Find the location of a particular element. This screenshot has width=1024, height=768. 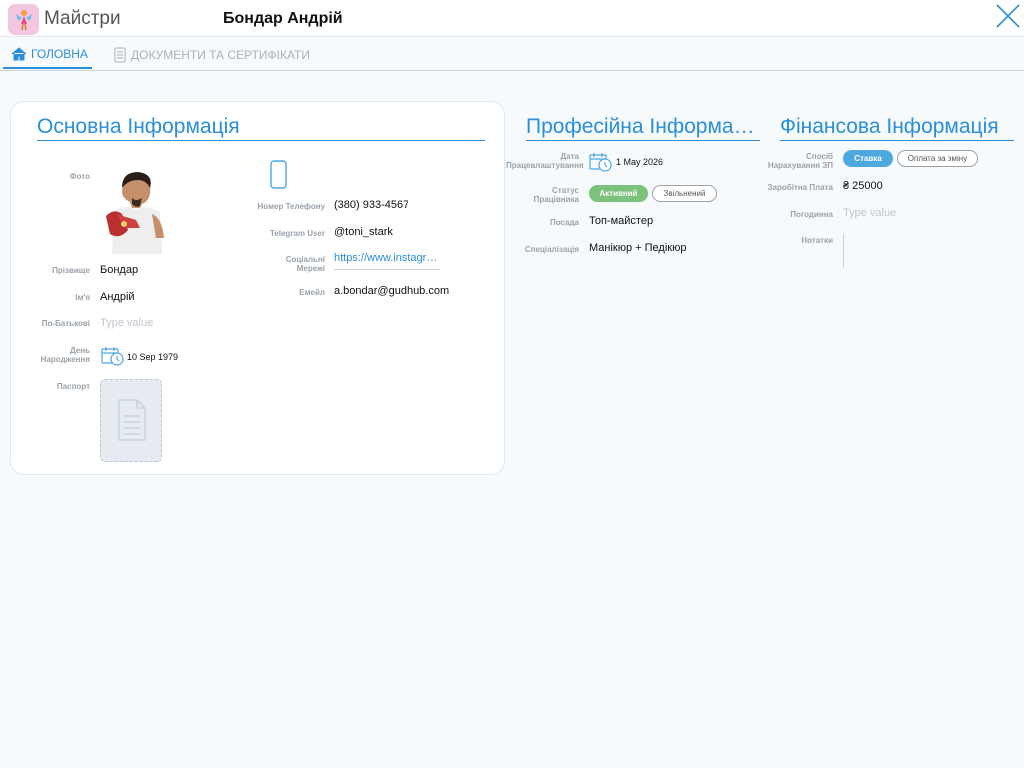

name-field: Андрій is located at coordinates (117, 297).